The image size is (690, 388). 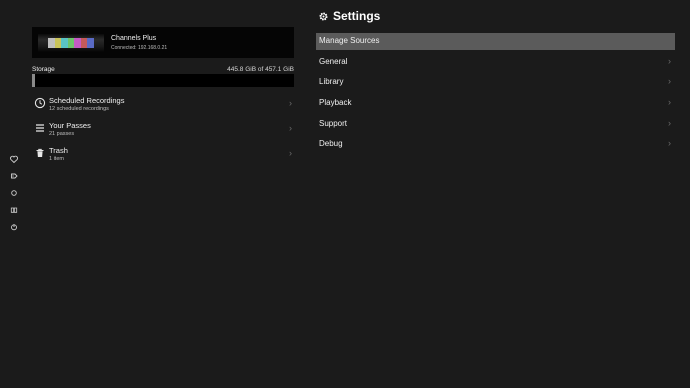 I want to click on list-item-trash: Trash 1 item ›, so click(x=163, y=153).